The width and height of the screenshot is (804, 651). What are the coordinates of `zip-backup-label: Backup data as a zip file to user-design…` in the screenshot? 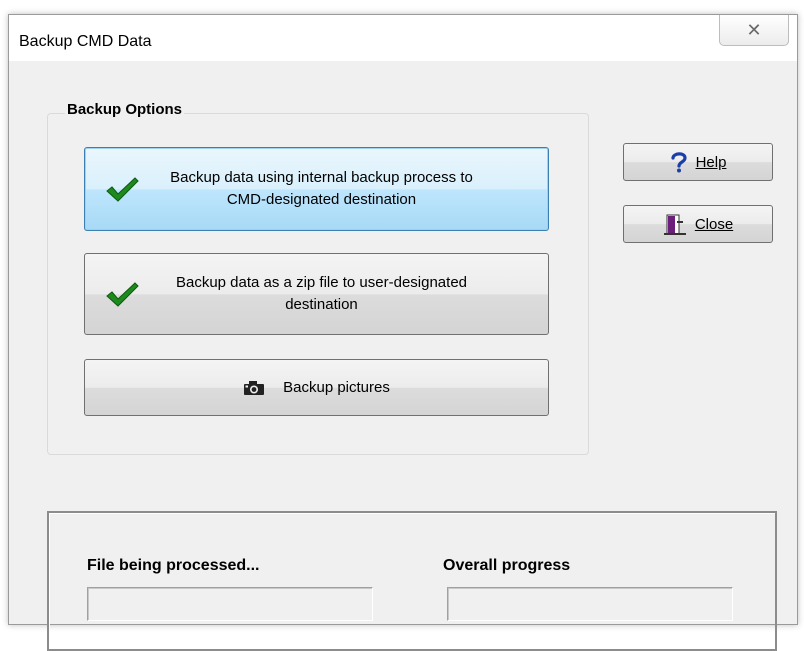 It's located at (316, 294).